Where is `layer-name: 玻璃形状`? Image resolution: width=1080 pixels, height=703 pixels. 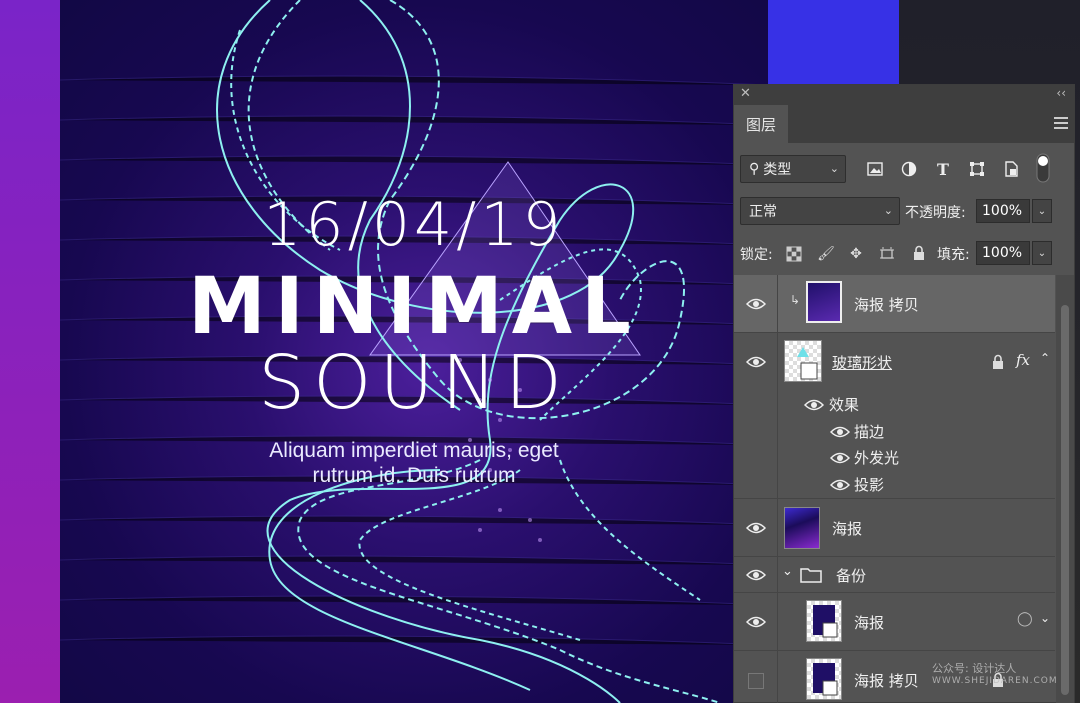 layer-name: 玻璃形状 is located at coordinates (862, 362).